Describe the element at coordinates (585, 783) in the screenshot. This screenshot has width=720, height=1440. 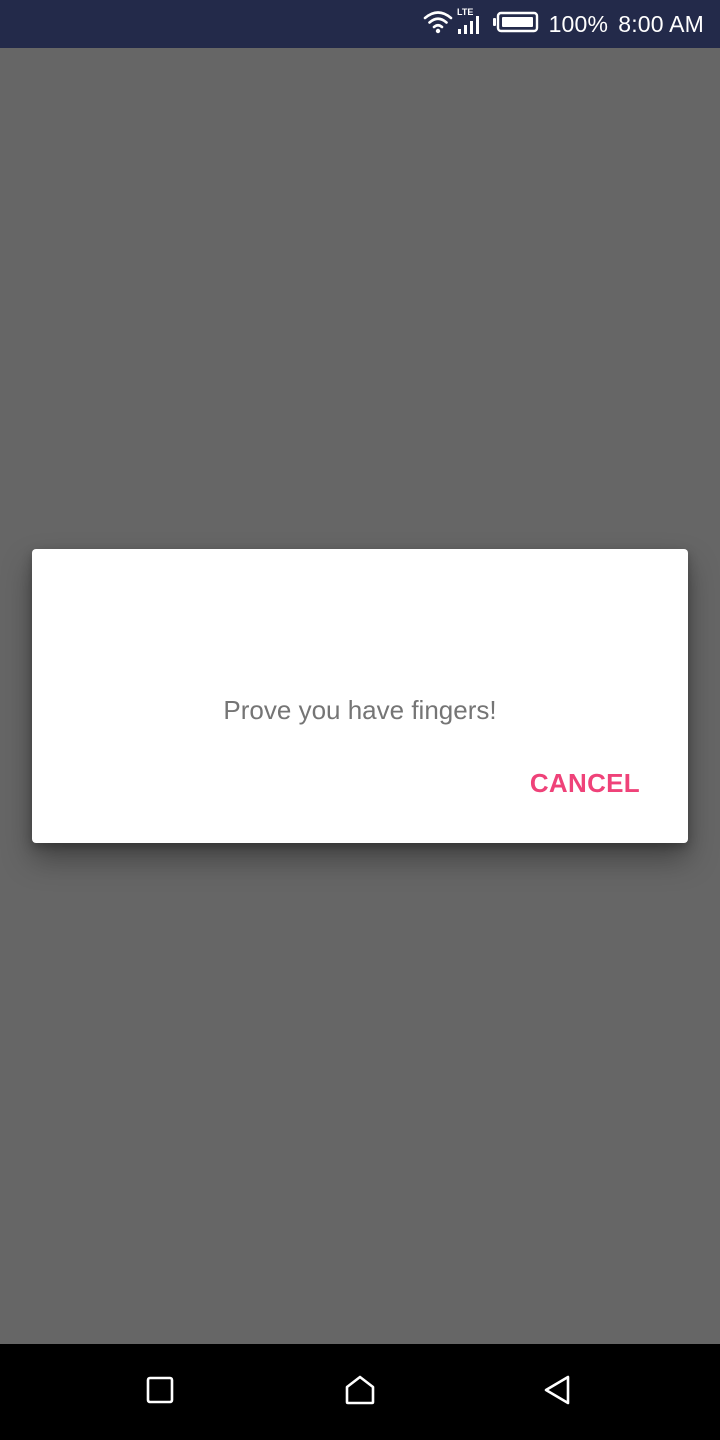
I see `cancel-button: CANCEL` at that location.